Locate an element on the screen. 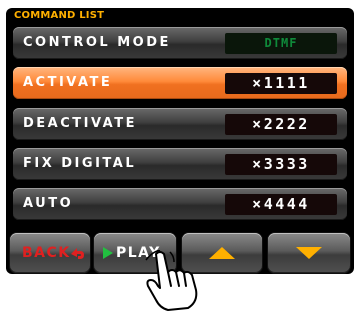  row-deactivate: DEACTIVATE ×2222 is located at coordinates (180, 124).